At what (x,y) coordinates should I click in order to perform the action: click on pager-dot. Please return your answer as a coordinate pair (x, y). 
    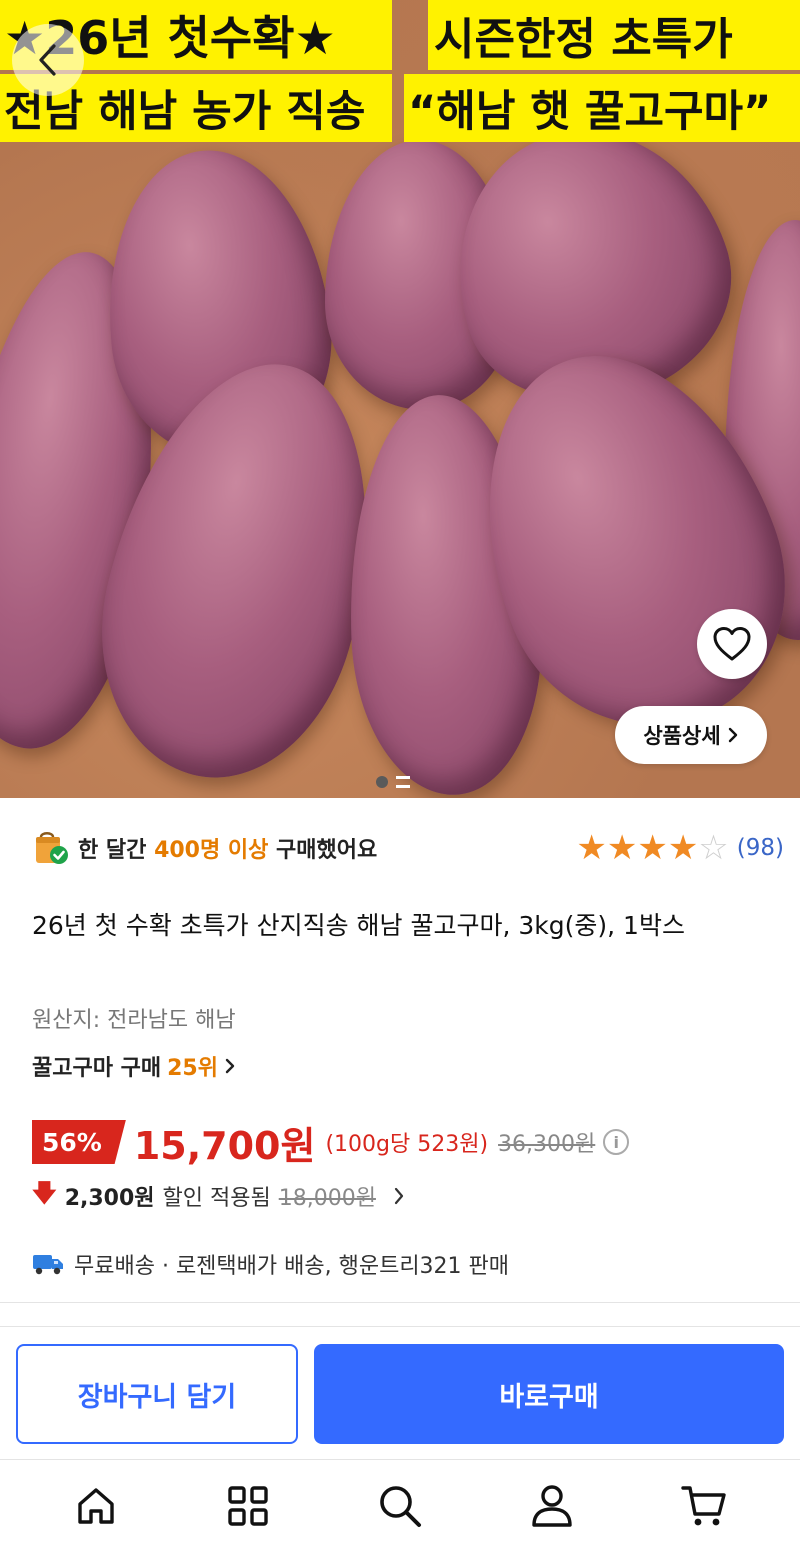
    Looking at the image, I should click on (382, 782).